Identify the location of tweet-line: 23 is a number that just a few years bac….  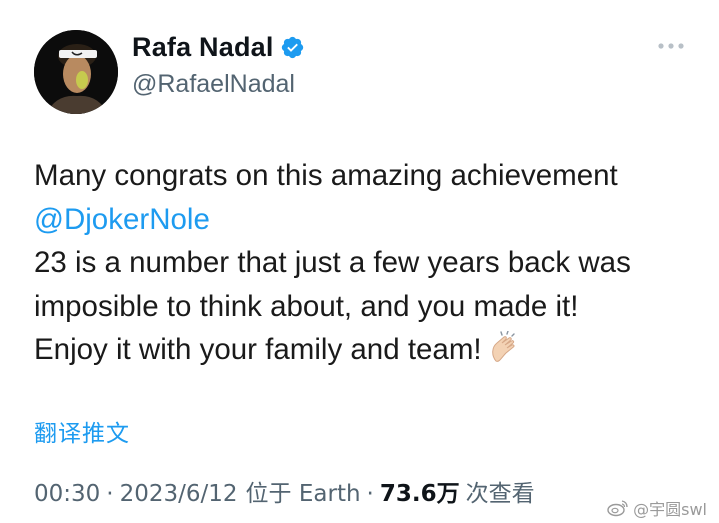
(332, 262).